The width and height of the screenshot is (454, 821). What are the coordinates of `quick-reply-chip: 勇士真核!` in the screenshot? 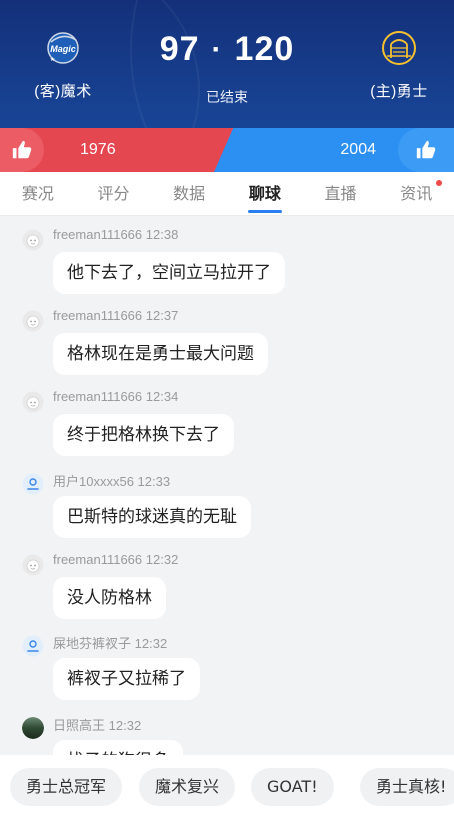 It's located at (407, 787).